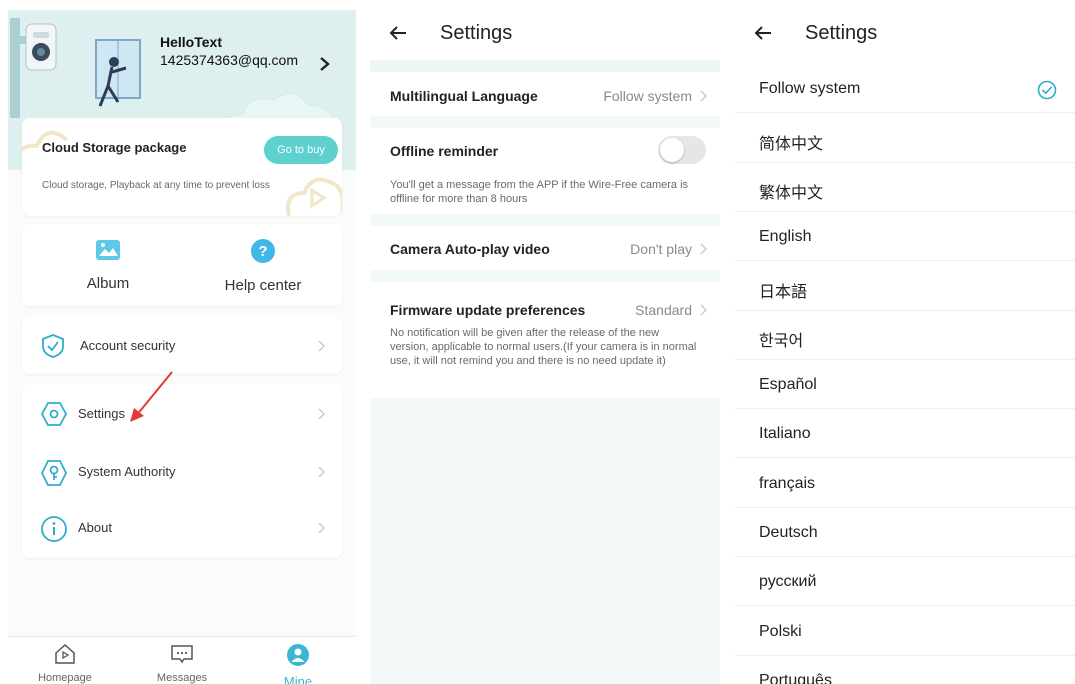 The height and width of the screenshot is (684, 1075). What do you see at coordinates (182, 528) in the screenshot?
I see `menu-item-about: About` at bounding box center [182, 528].